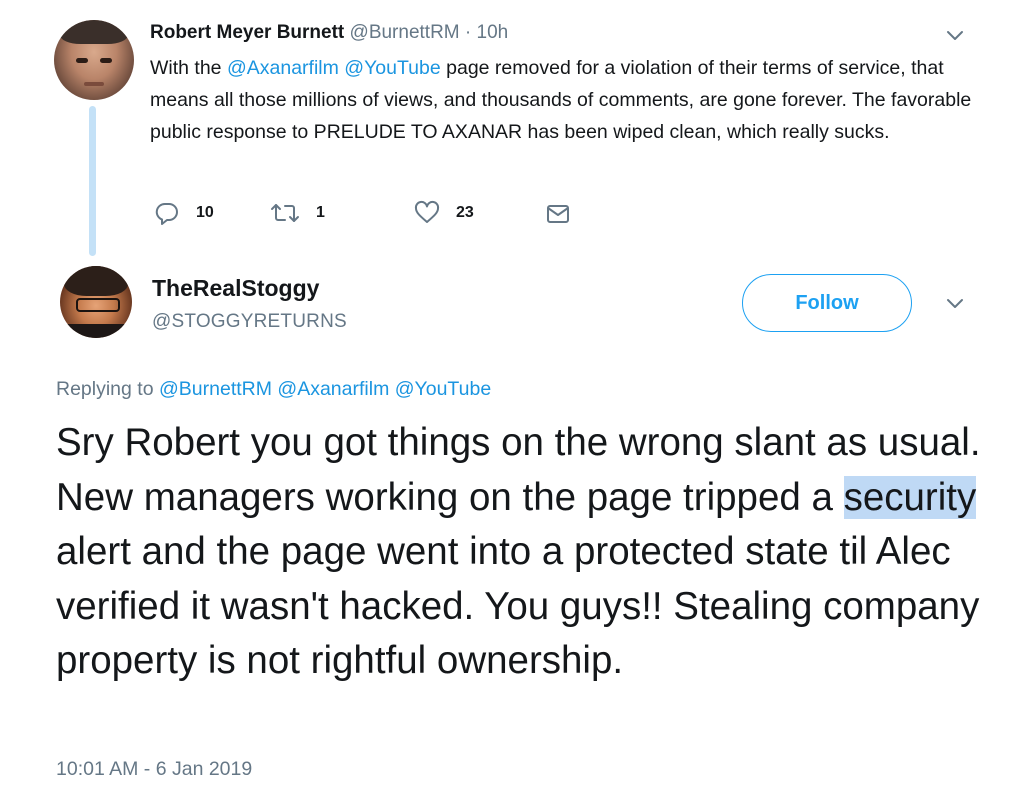  What do you see at coordinates (96, 302) in the screenshot?
I see `avatar-therealstoggy` at bounding box center [96, 302].